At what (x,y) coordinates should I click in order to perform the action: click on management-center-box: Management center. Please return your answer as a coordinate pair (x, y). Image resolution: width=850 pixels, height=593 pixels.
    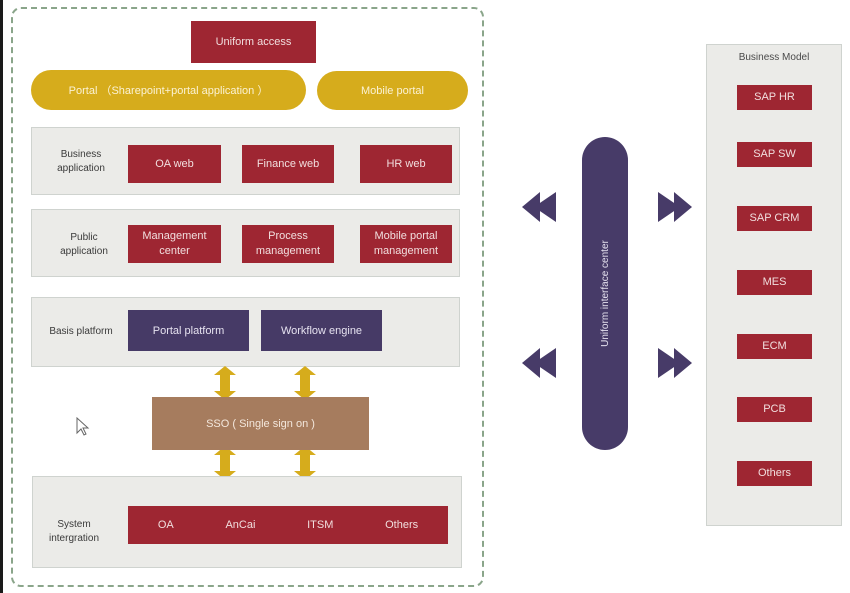
    Looking at the image, I should click on (174, 244).